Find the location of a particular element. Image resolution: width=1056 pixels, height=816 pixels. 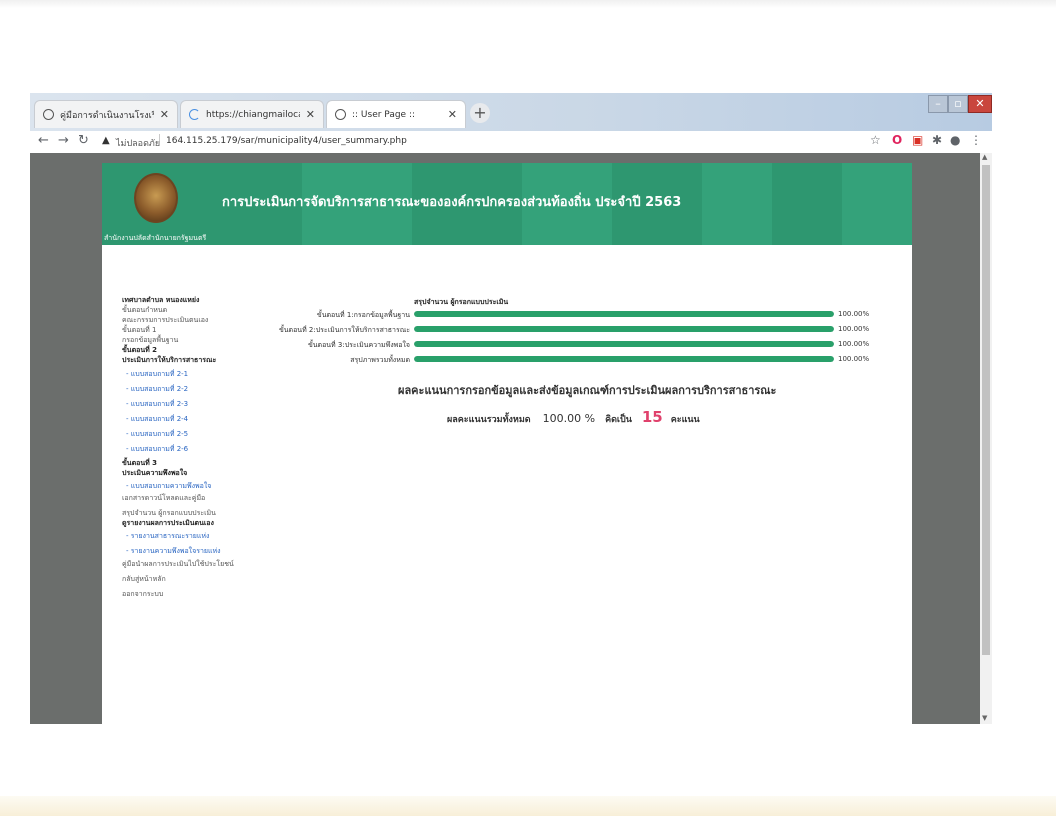

extensions-icon: ✱ is located at coordinates (937, 140).